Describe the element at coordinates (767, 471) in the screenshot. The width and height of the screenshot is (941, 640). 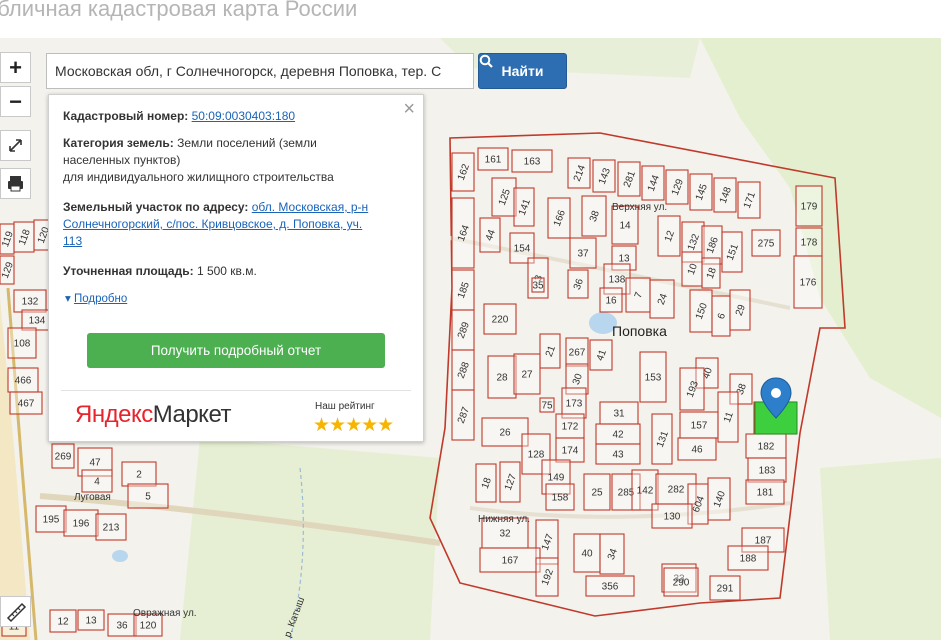
I see `plot-number: 183` at that location.